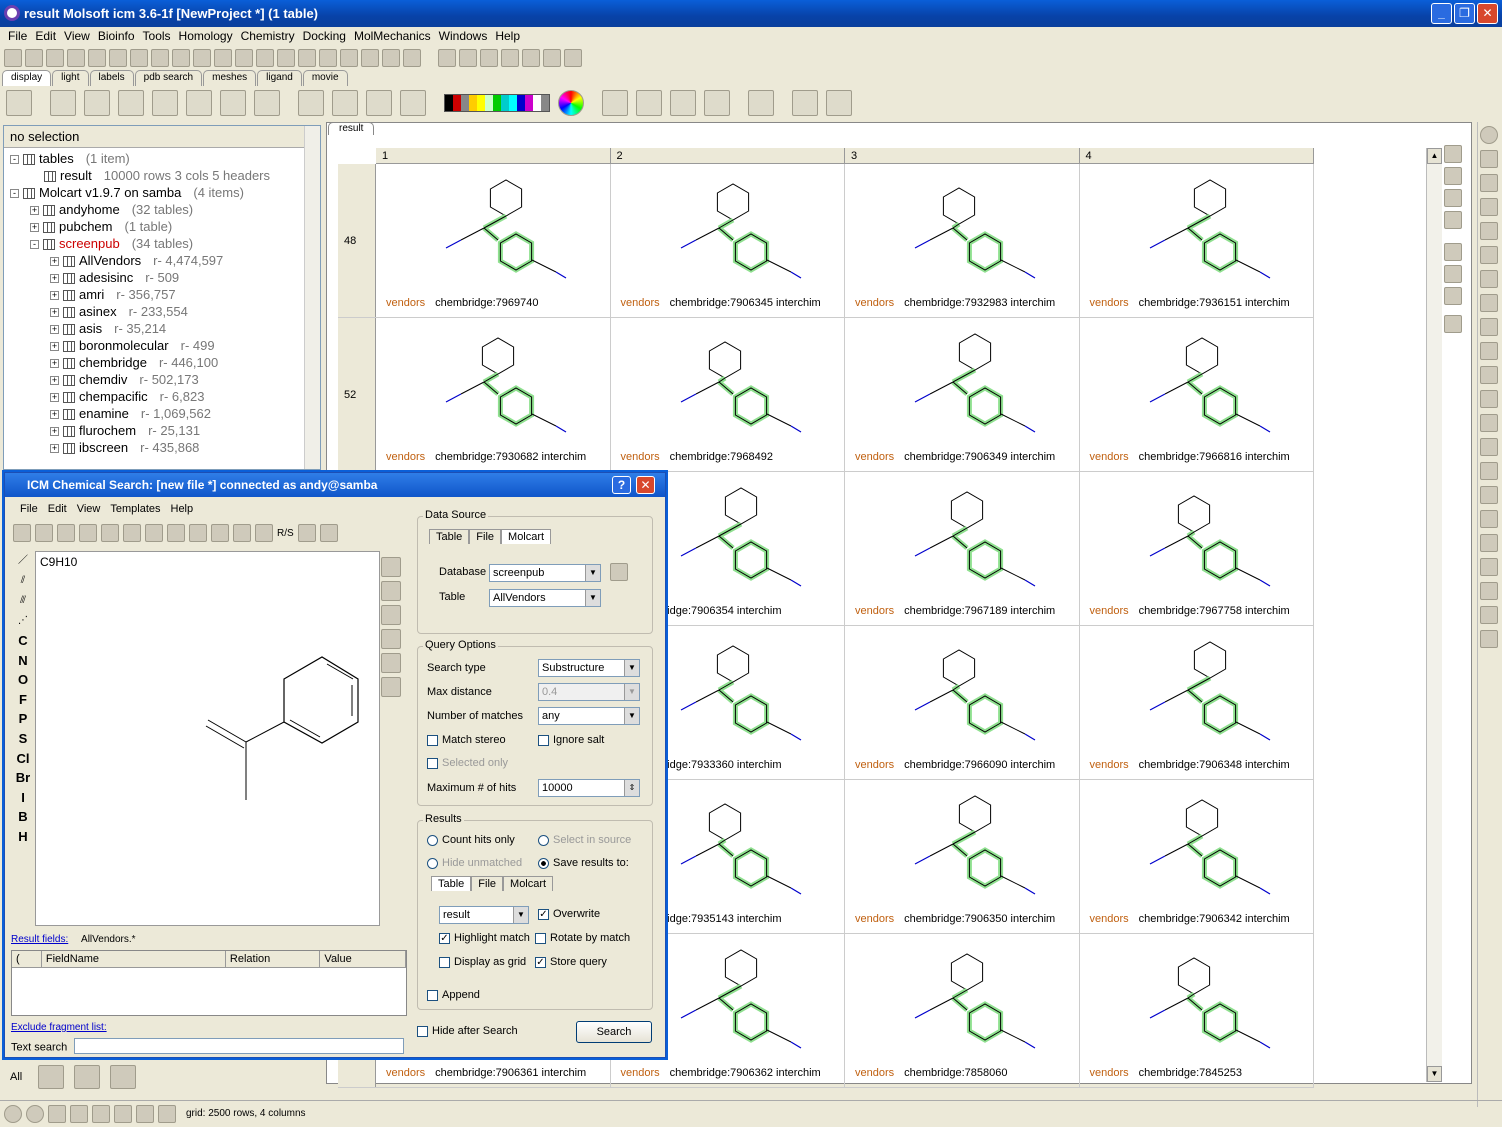  Describe the element at coordinates (233, 103) in the screenshot. I see `ribbon-display-icon` at that location.